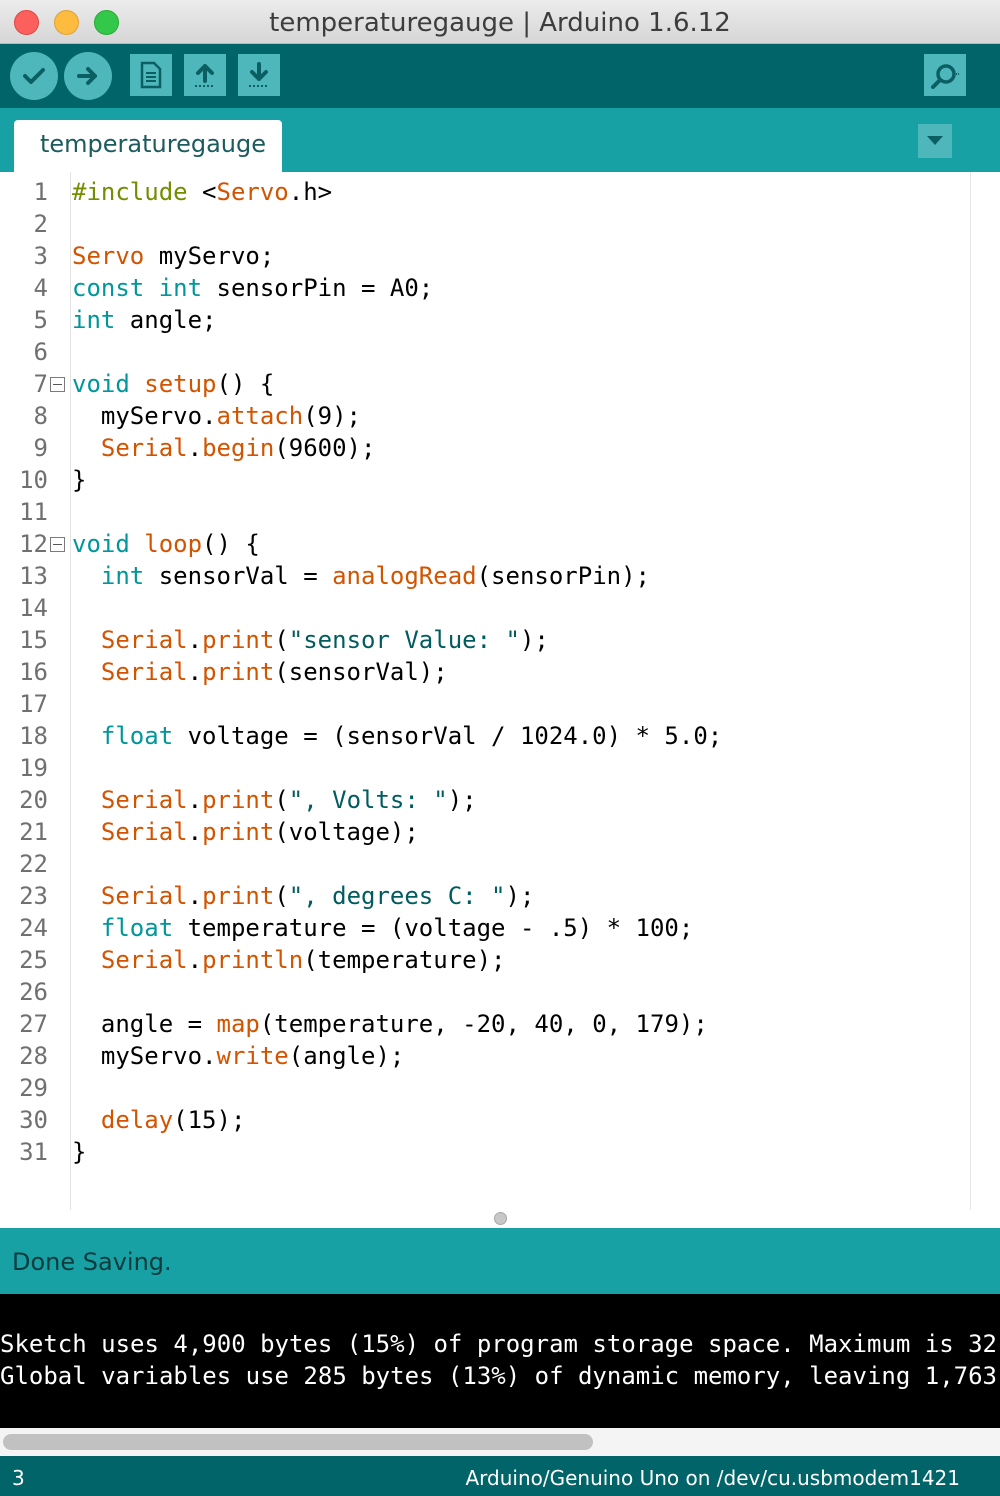 This screenshot has height=1496, width=1000. Describe the element at coordinates (485, 640) in the screenshot. I see `code-line: 15 Serial.print("sensor Value: ");` at that location.